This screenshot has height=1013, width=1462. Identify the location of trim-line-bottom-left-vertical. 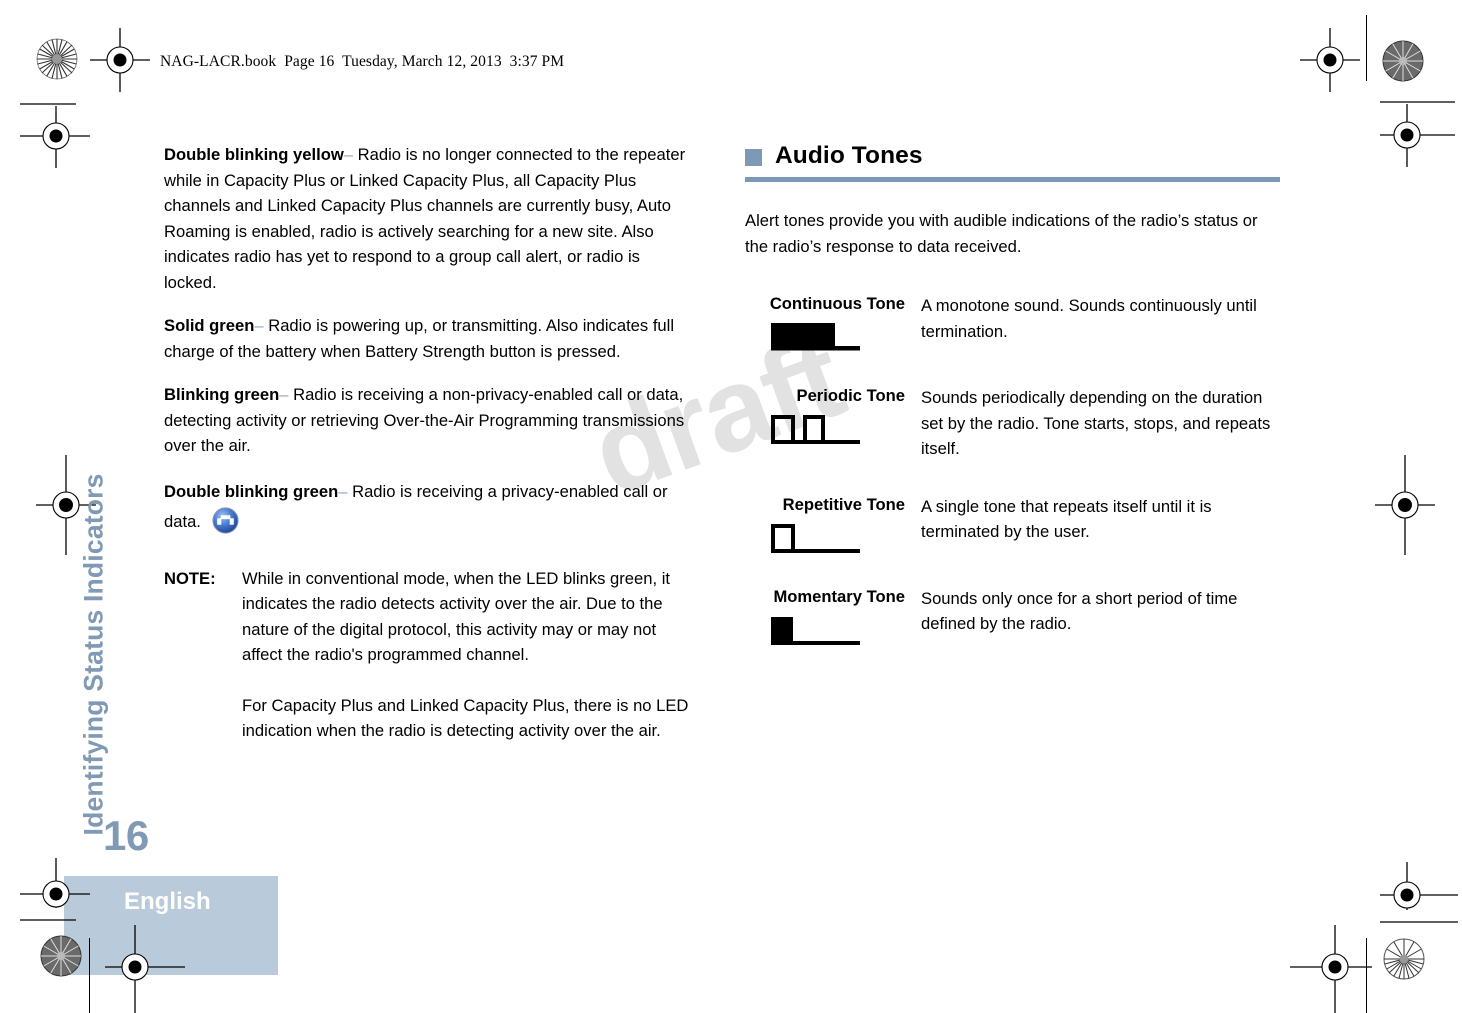
(90, 975).